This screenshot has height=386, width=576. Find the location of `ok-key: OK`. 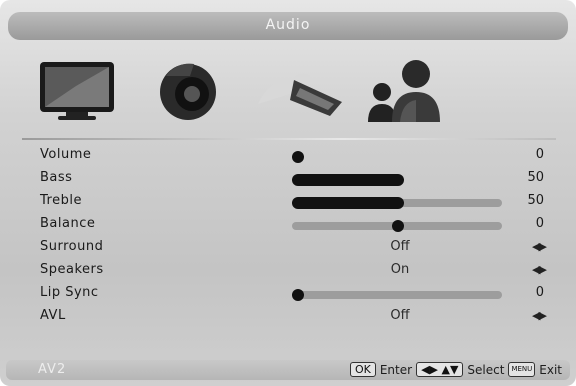

ok-key: OK is located at coordinates (362, 369).